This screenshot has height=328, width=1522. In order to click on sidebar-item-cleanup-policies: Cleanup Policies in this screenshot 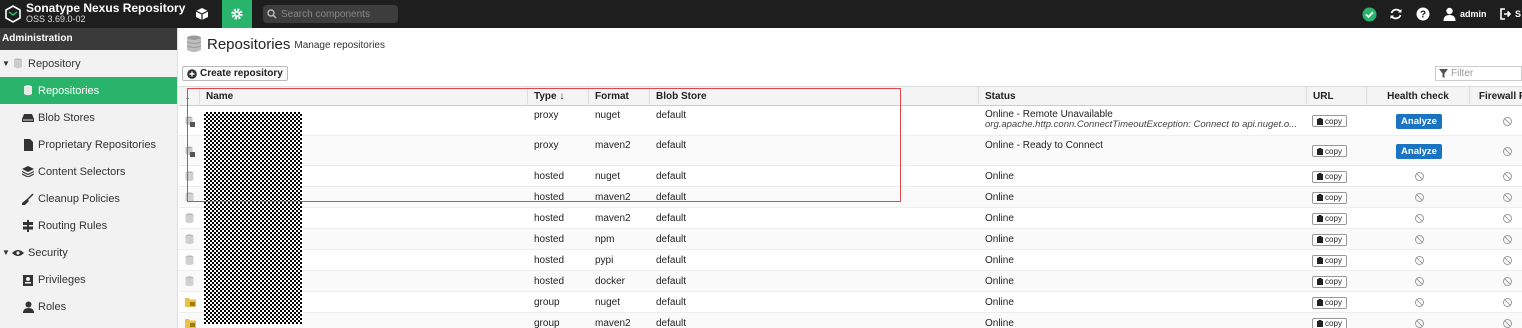, I will do `click(88, 198)`.